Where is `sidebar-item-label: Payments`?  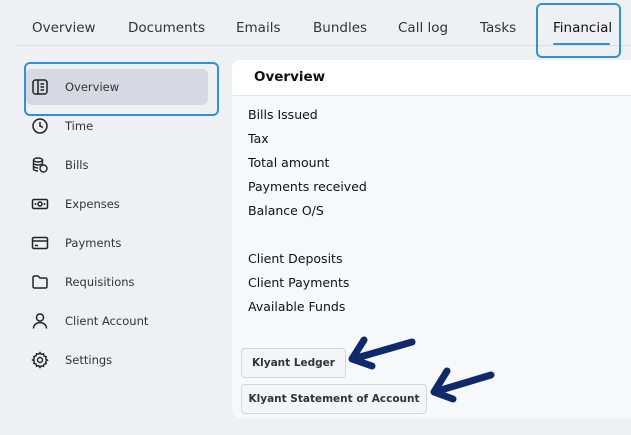
sidebar-item-label: Payments is located at coordinates (93, 243).